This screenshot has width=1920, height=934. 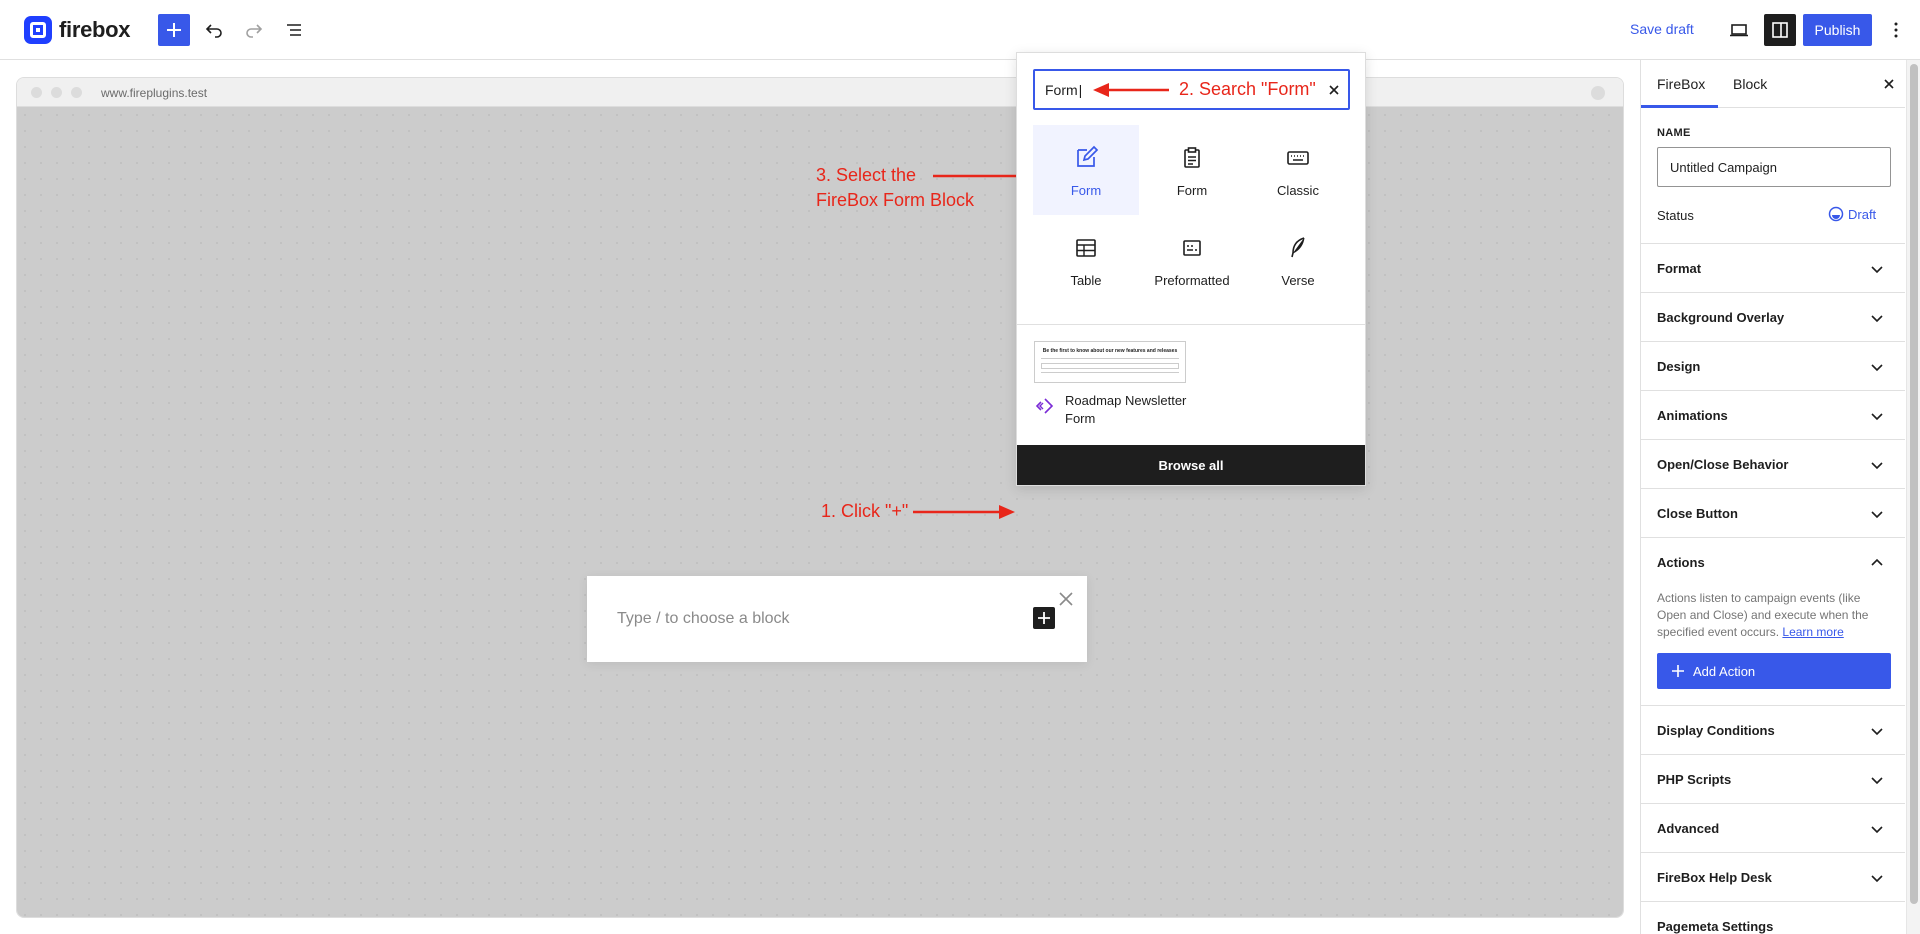 I want to click on campaign-summary: NAME Untitled Campaign Status Draft, so click(x=1773, y=176).